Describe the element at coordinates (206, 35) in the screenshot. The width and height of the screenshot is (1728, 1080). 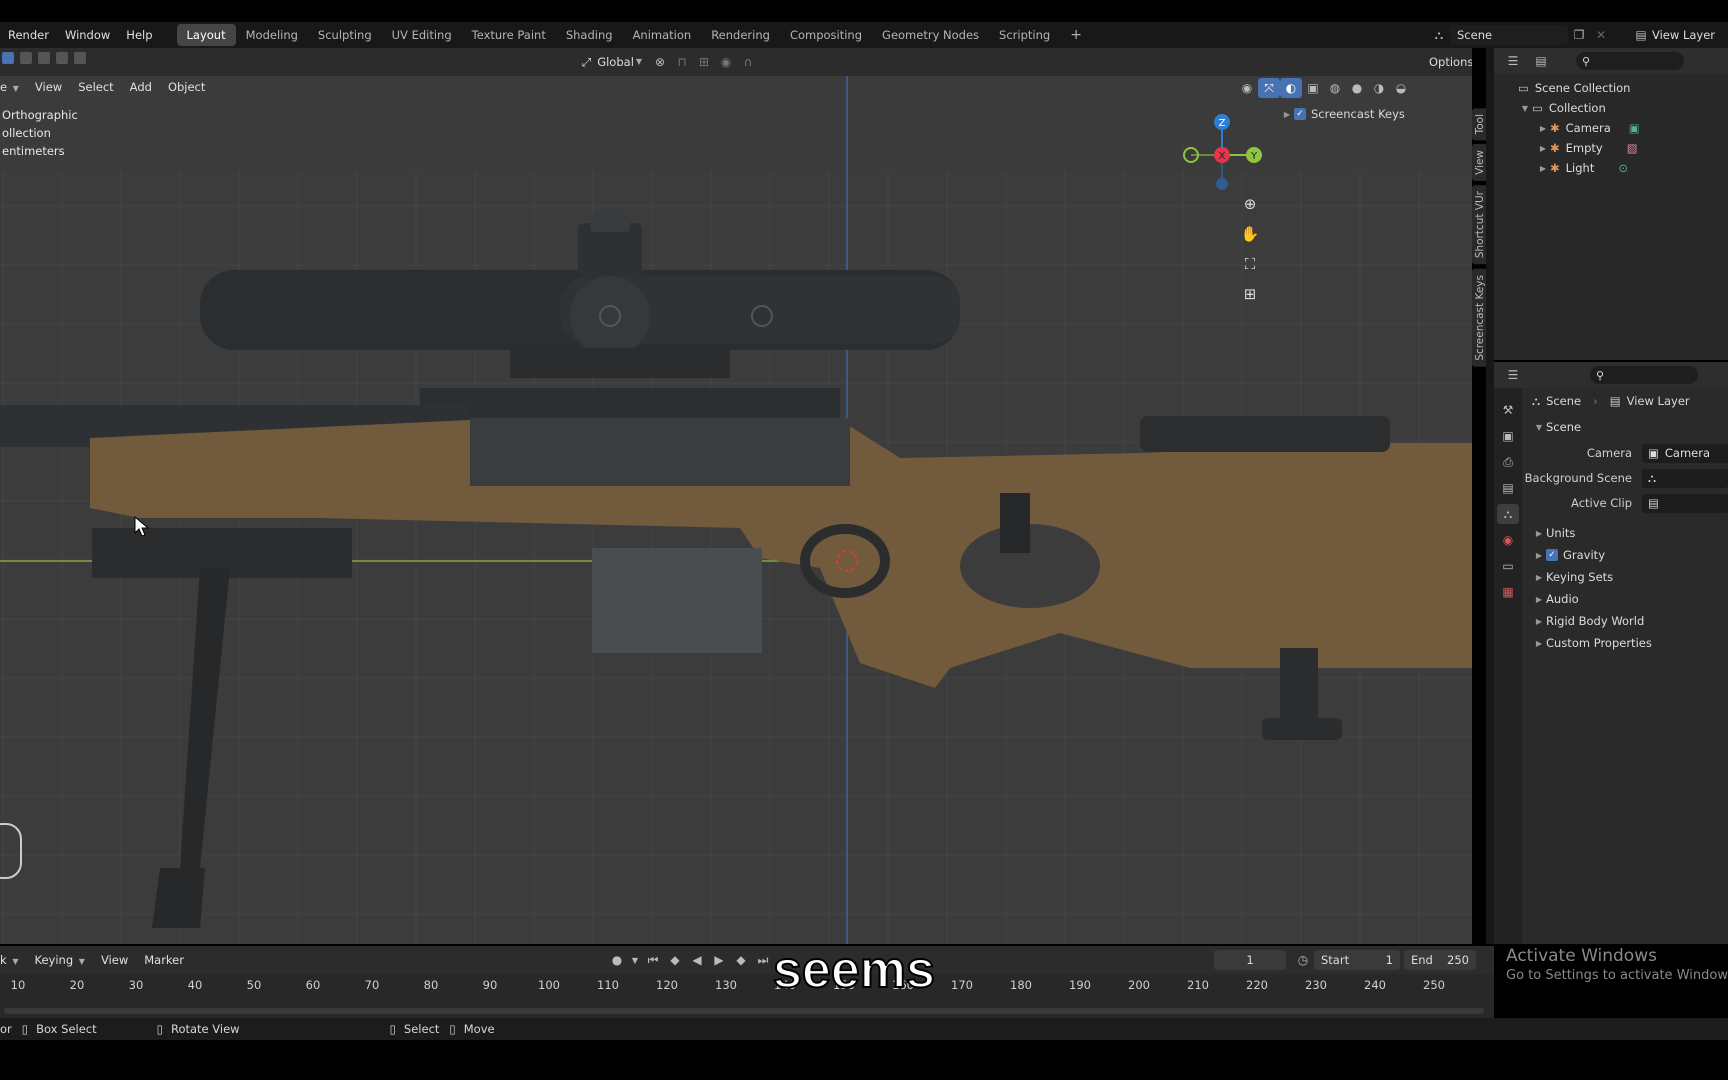
I see `tab-layout: Layout` at that location.